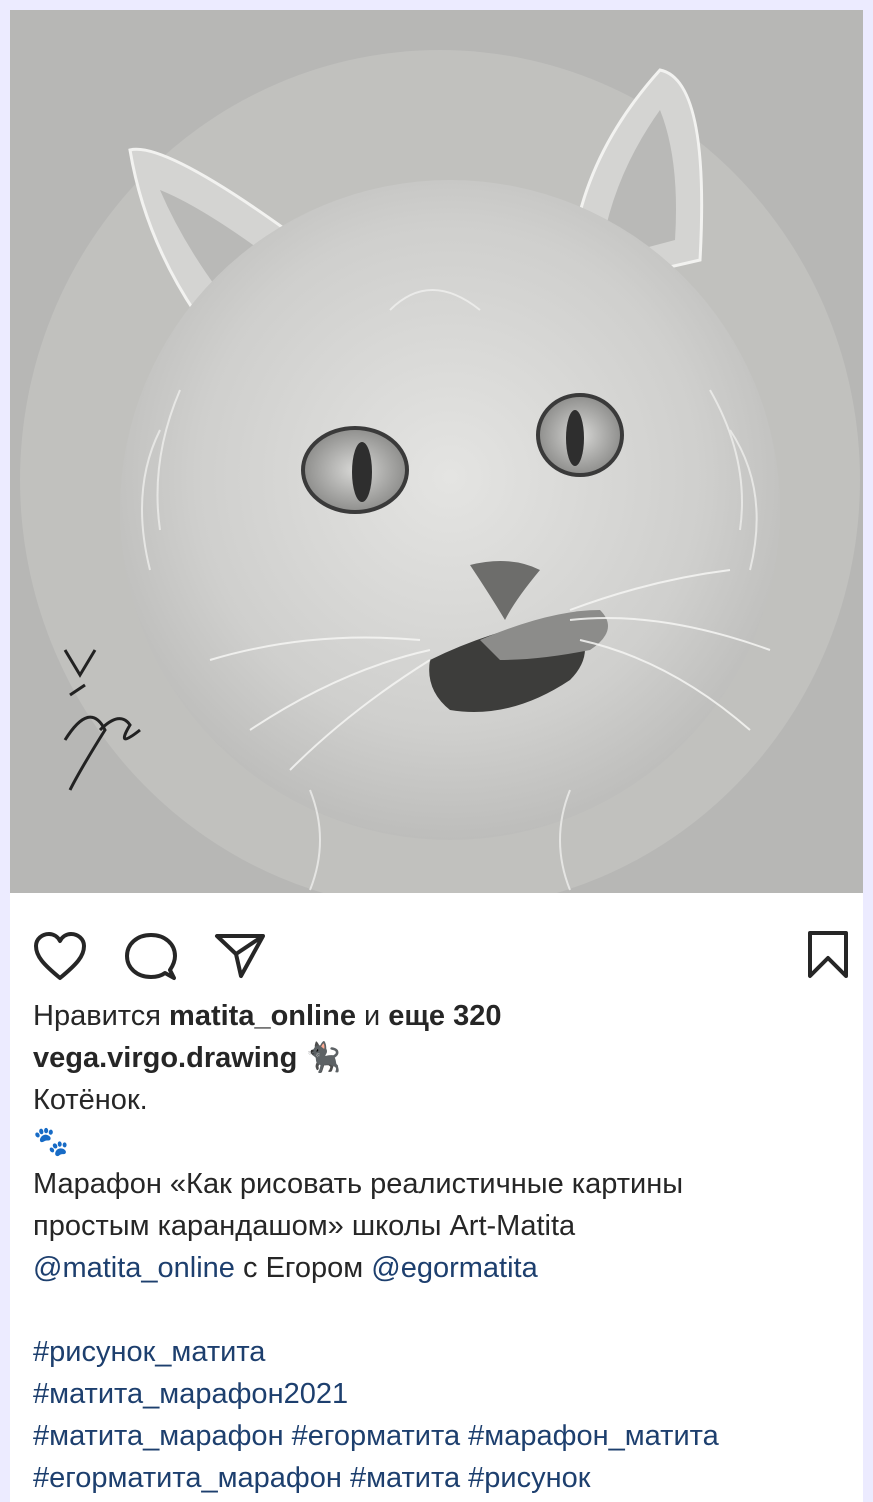 The height and width of the screenshot is (1502, 873). What do you see at coordinates (304, 1226) in the screenshot?
I see `caption-line-2: простым карандашом» школы Art-Matita` at bounding box center [304, 1226].